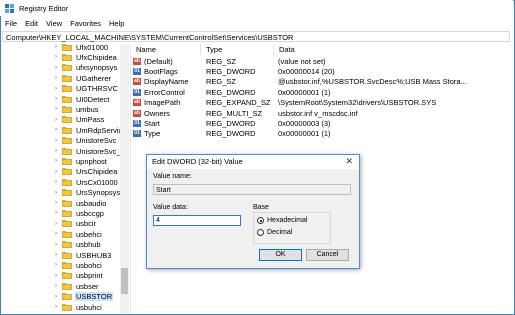  I want to click on menu-bar: File Edit View Favorites Help, so click(256, 23).